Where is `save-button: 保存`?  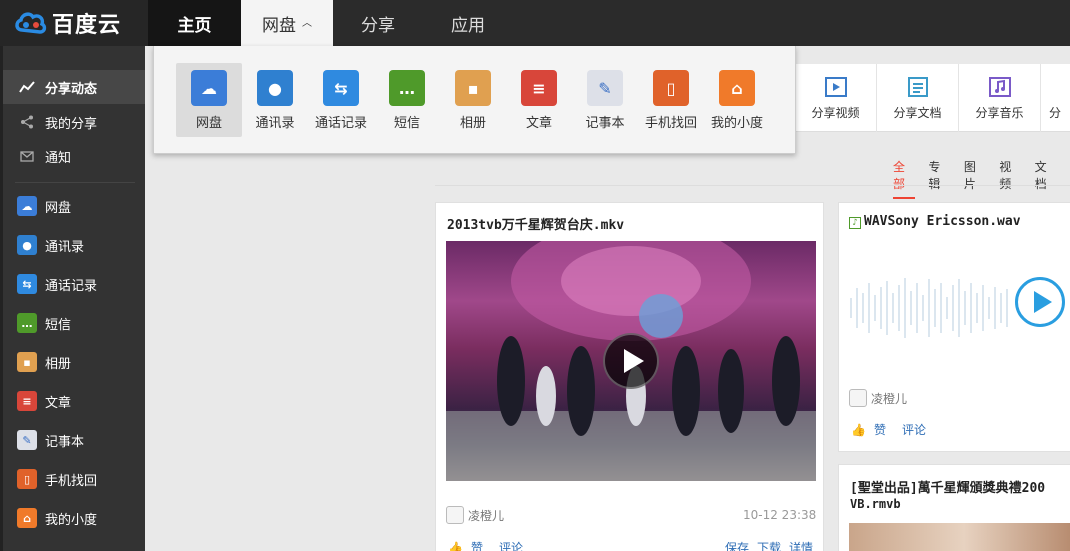 save-button: 保存 is located at coordinates (737, 545).